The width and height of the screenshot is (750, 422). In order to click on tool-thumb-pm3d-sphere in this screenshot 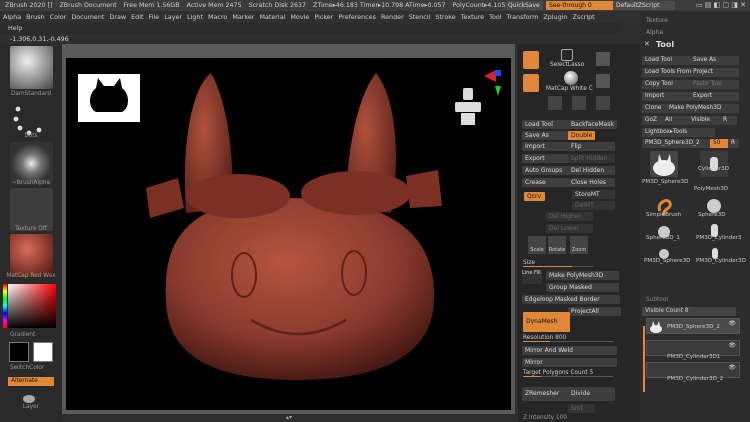, I will do `click(664, 164)`.